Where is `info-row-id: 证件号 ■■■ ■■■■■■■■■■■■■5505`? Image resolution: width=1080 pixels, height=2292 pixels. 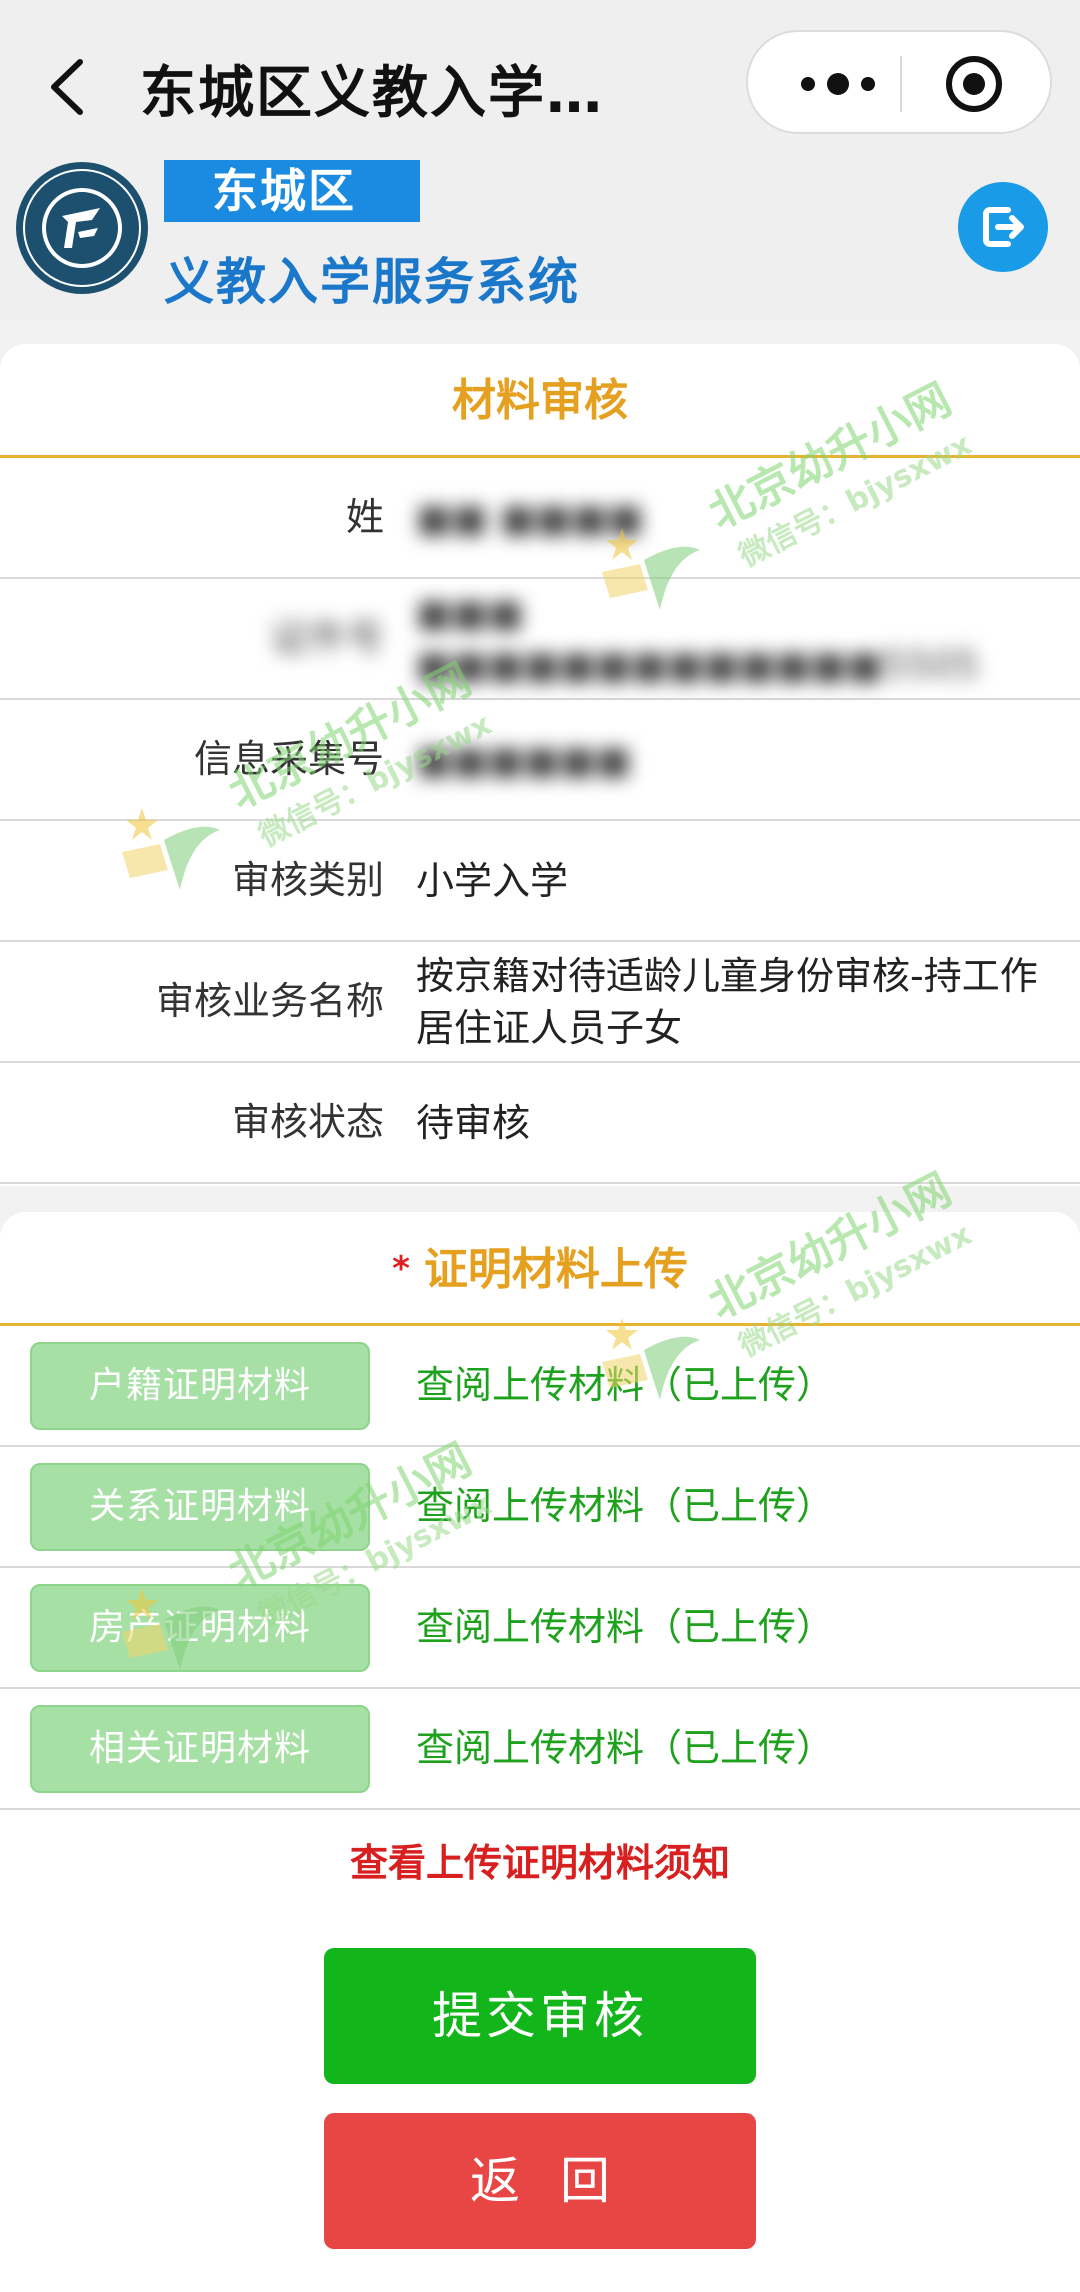
info-row-id: 证件号 ■■■ ■■■■■■■■■■■■■5505 is located at coordinates (540, 639).